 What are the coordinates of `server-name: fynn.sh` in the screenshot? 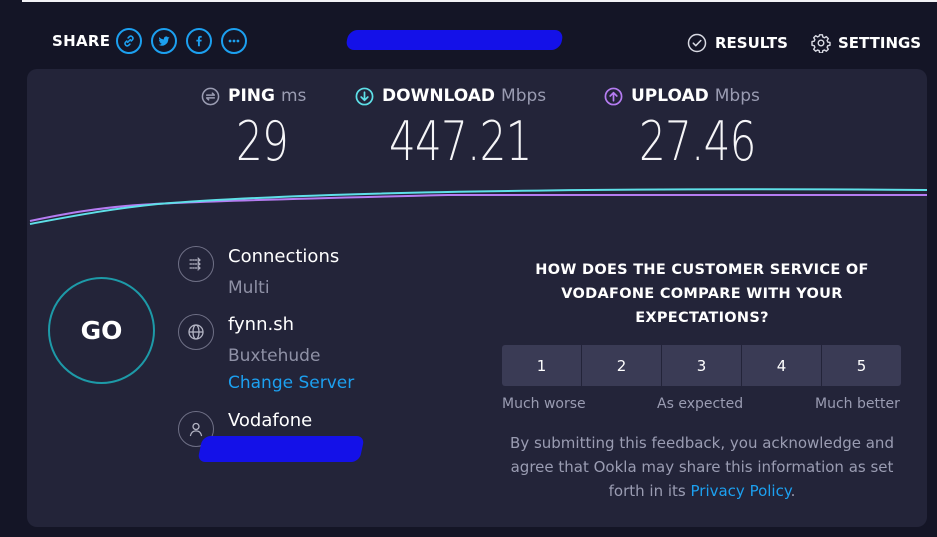 It's located at (261, 324).